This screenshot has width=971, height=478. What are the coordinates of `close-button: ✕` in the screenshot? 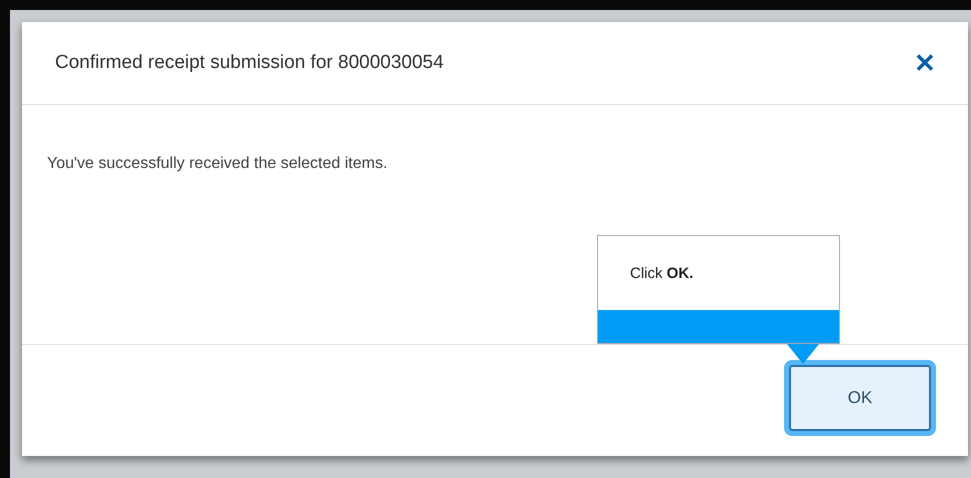 It's located at (925, 63).